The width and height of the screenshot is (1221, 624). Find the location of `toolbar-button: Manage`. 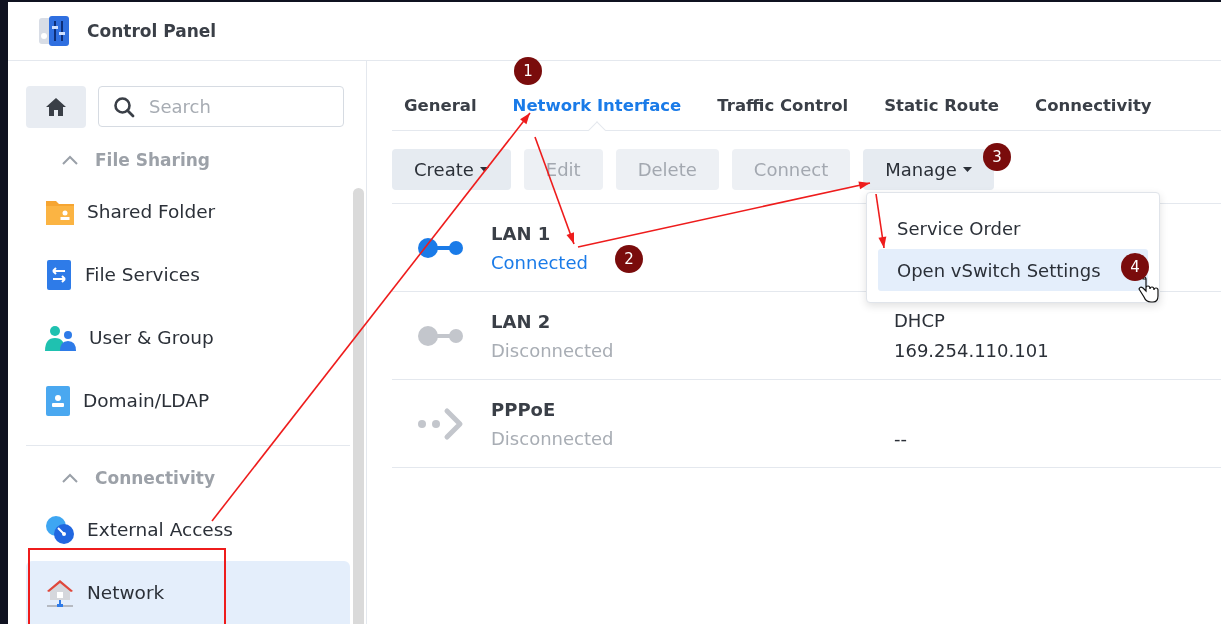

toolbar-button: Manage is located at coordinates (928, 169).